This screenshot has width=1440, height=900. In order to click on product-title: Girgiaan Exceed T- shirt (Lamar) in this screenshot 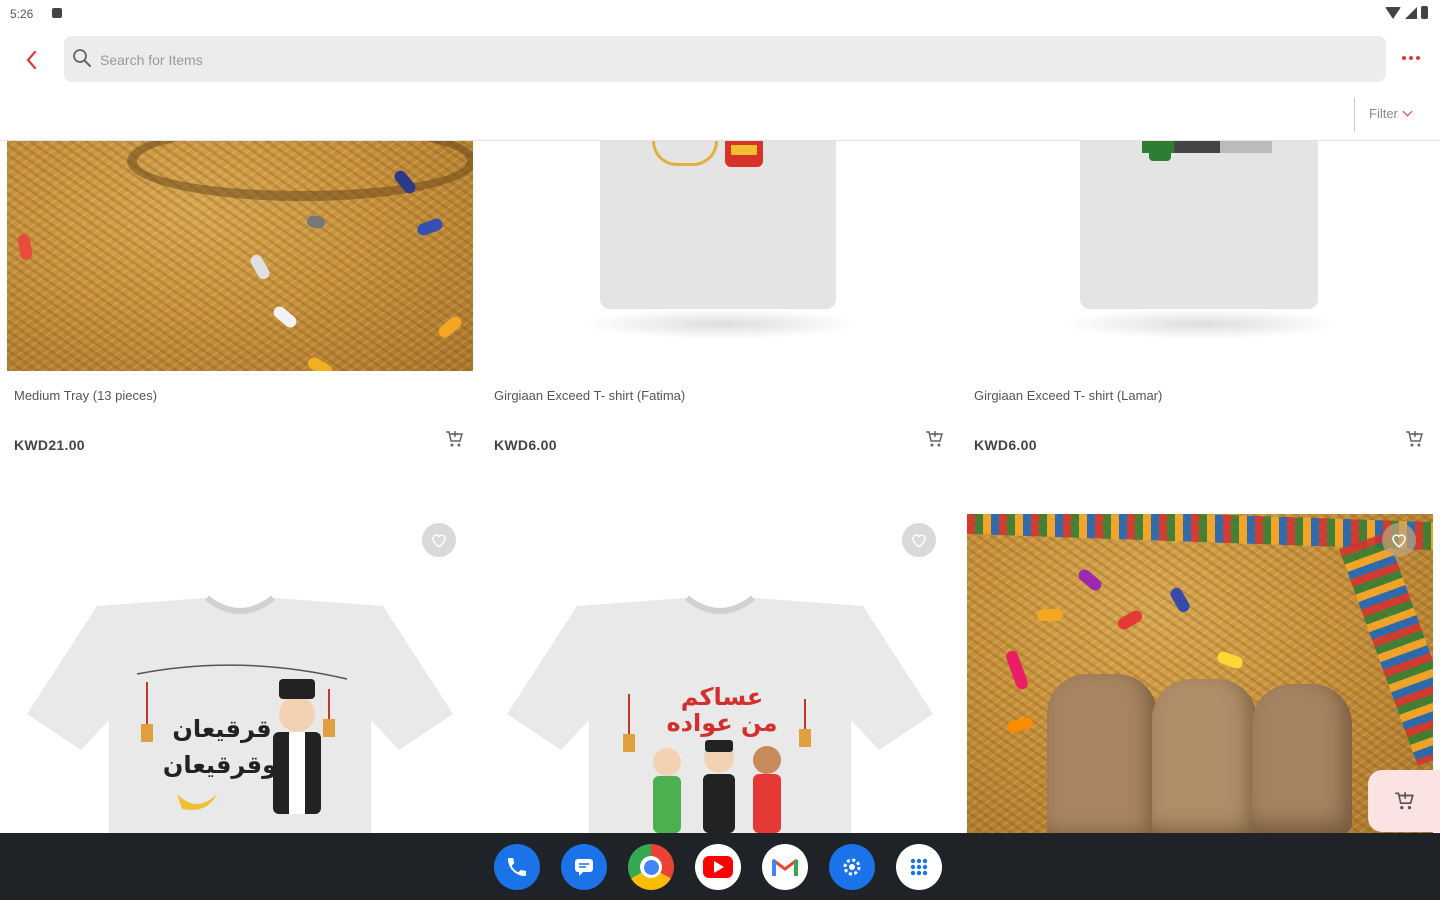, I will do `click(1068, 395)`.